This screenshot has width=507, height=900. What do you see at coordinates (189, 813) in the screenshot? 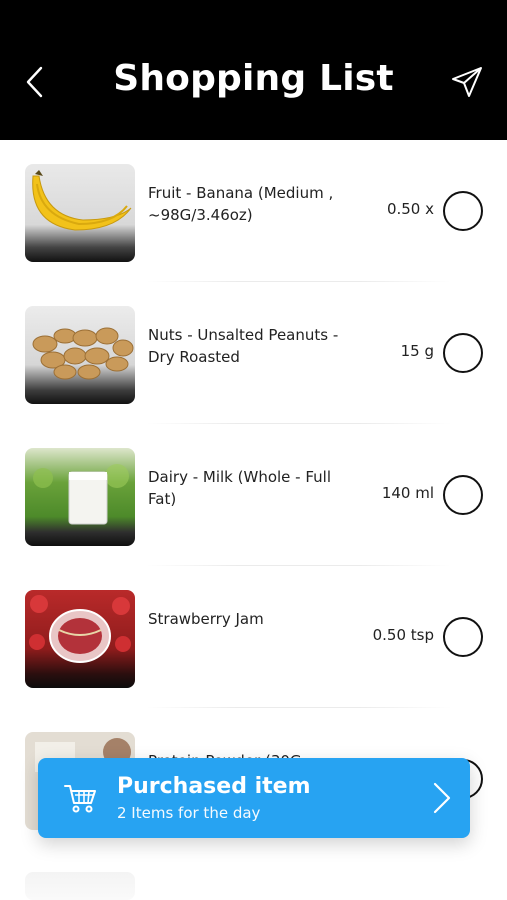
I see `purchased-subtitle: 2 Items for the day` at bounding box center [189, 813].